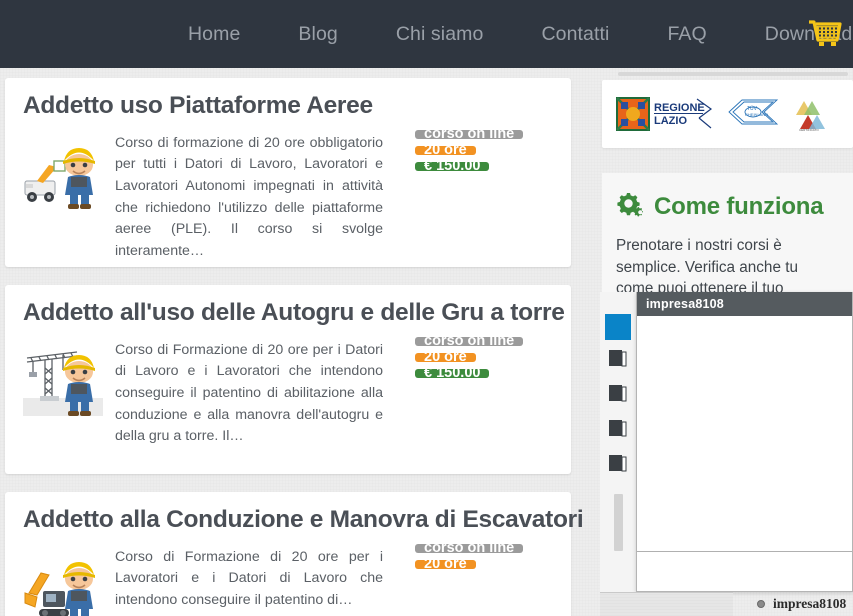 This screenshot has width=853, height=616. Describe the element at coordinates (819, 114) in the screenshot. I see `iso-9001-logo: CERTIFICATO ISO 9001` at that location.